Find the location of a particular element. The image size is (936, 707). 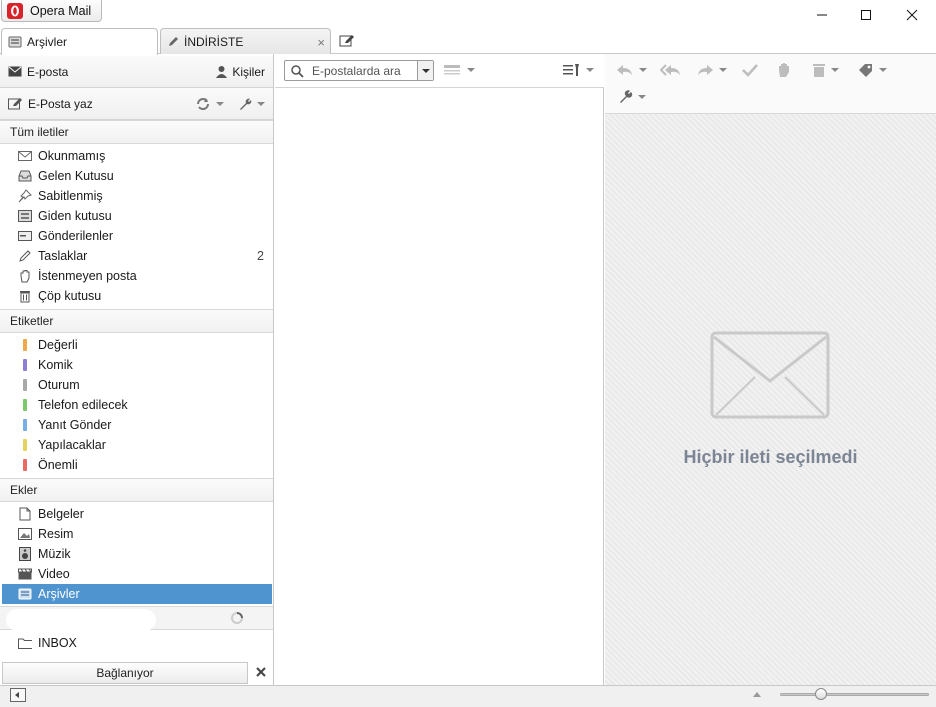

reply-all-button is located at coordinates (671, 70).